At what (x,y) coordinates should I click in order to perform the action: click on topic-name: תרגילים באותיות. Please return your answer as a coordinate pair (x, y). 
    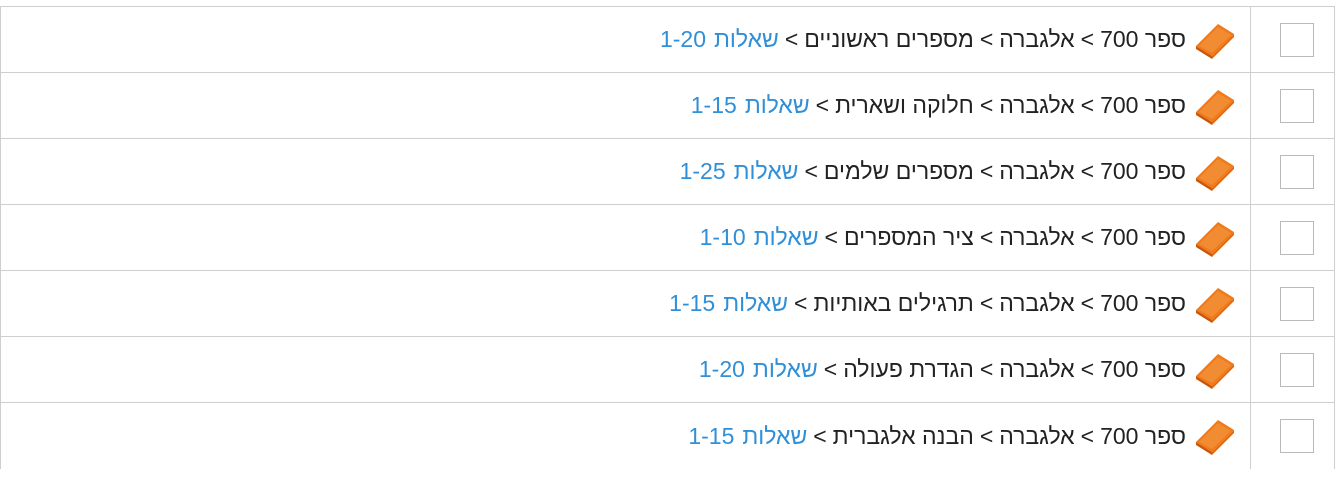
    Looking at the image, I should click on (893, 303).